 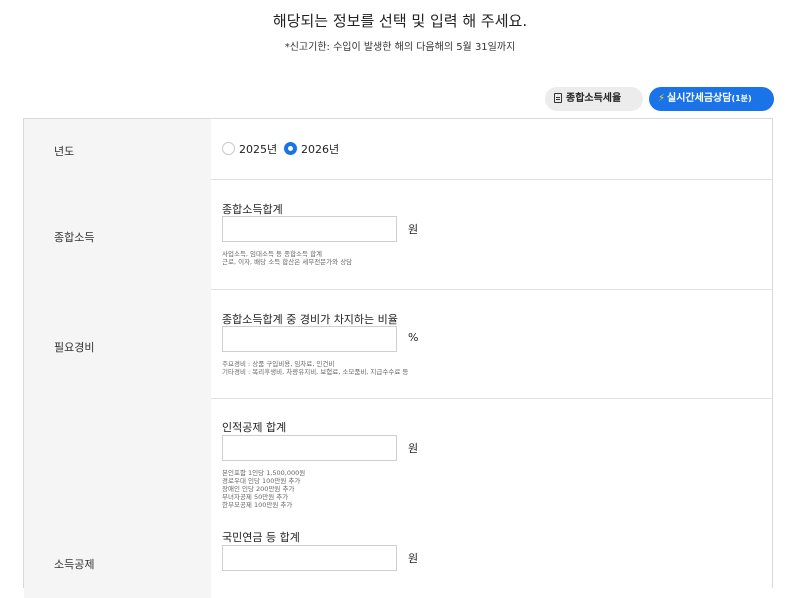 I want to click on expense-field-title: 종합소득합계 중 경비가 차지하는 비율, so click(x=310, y=319).